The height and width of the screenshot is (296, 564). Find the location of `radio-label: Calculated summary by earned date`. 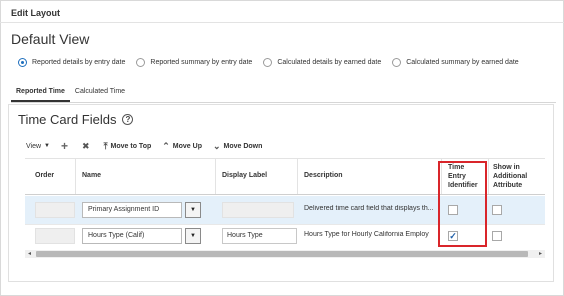

radio-label: Calculated summary by earned date is located at coordinates (462, 62).